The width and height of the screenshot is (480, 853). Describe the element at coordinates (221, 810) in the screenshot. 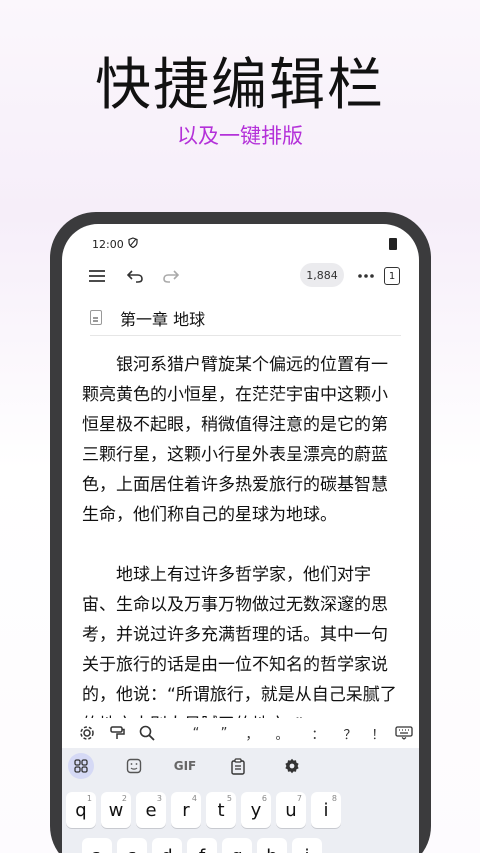

I see `key-t: 5t` at that location.